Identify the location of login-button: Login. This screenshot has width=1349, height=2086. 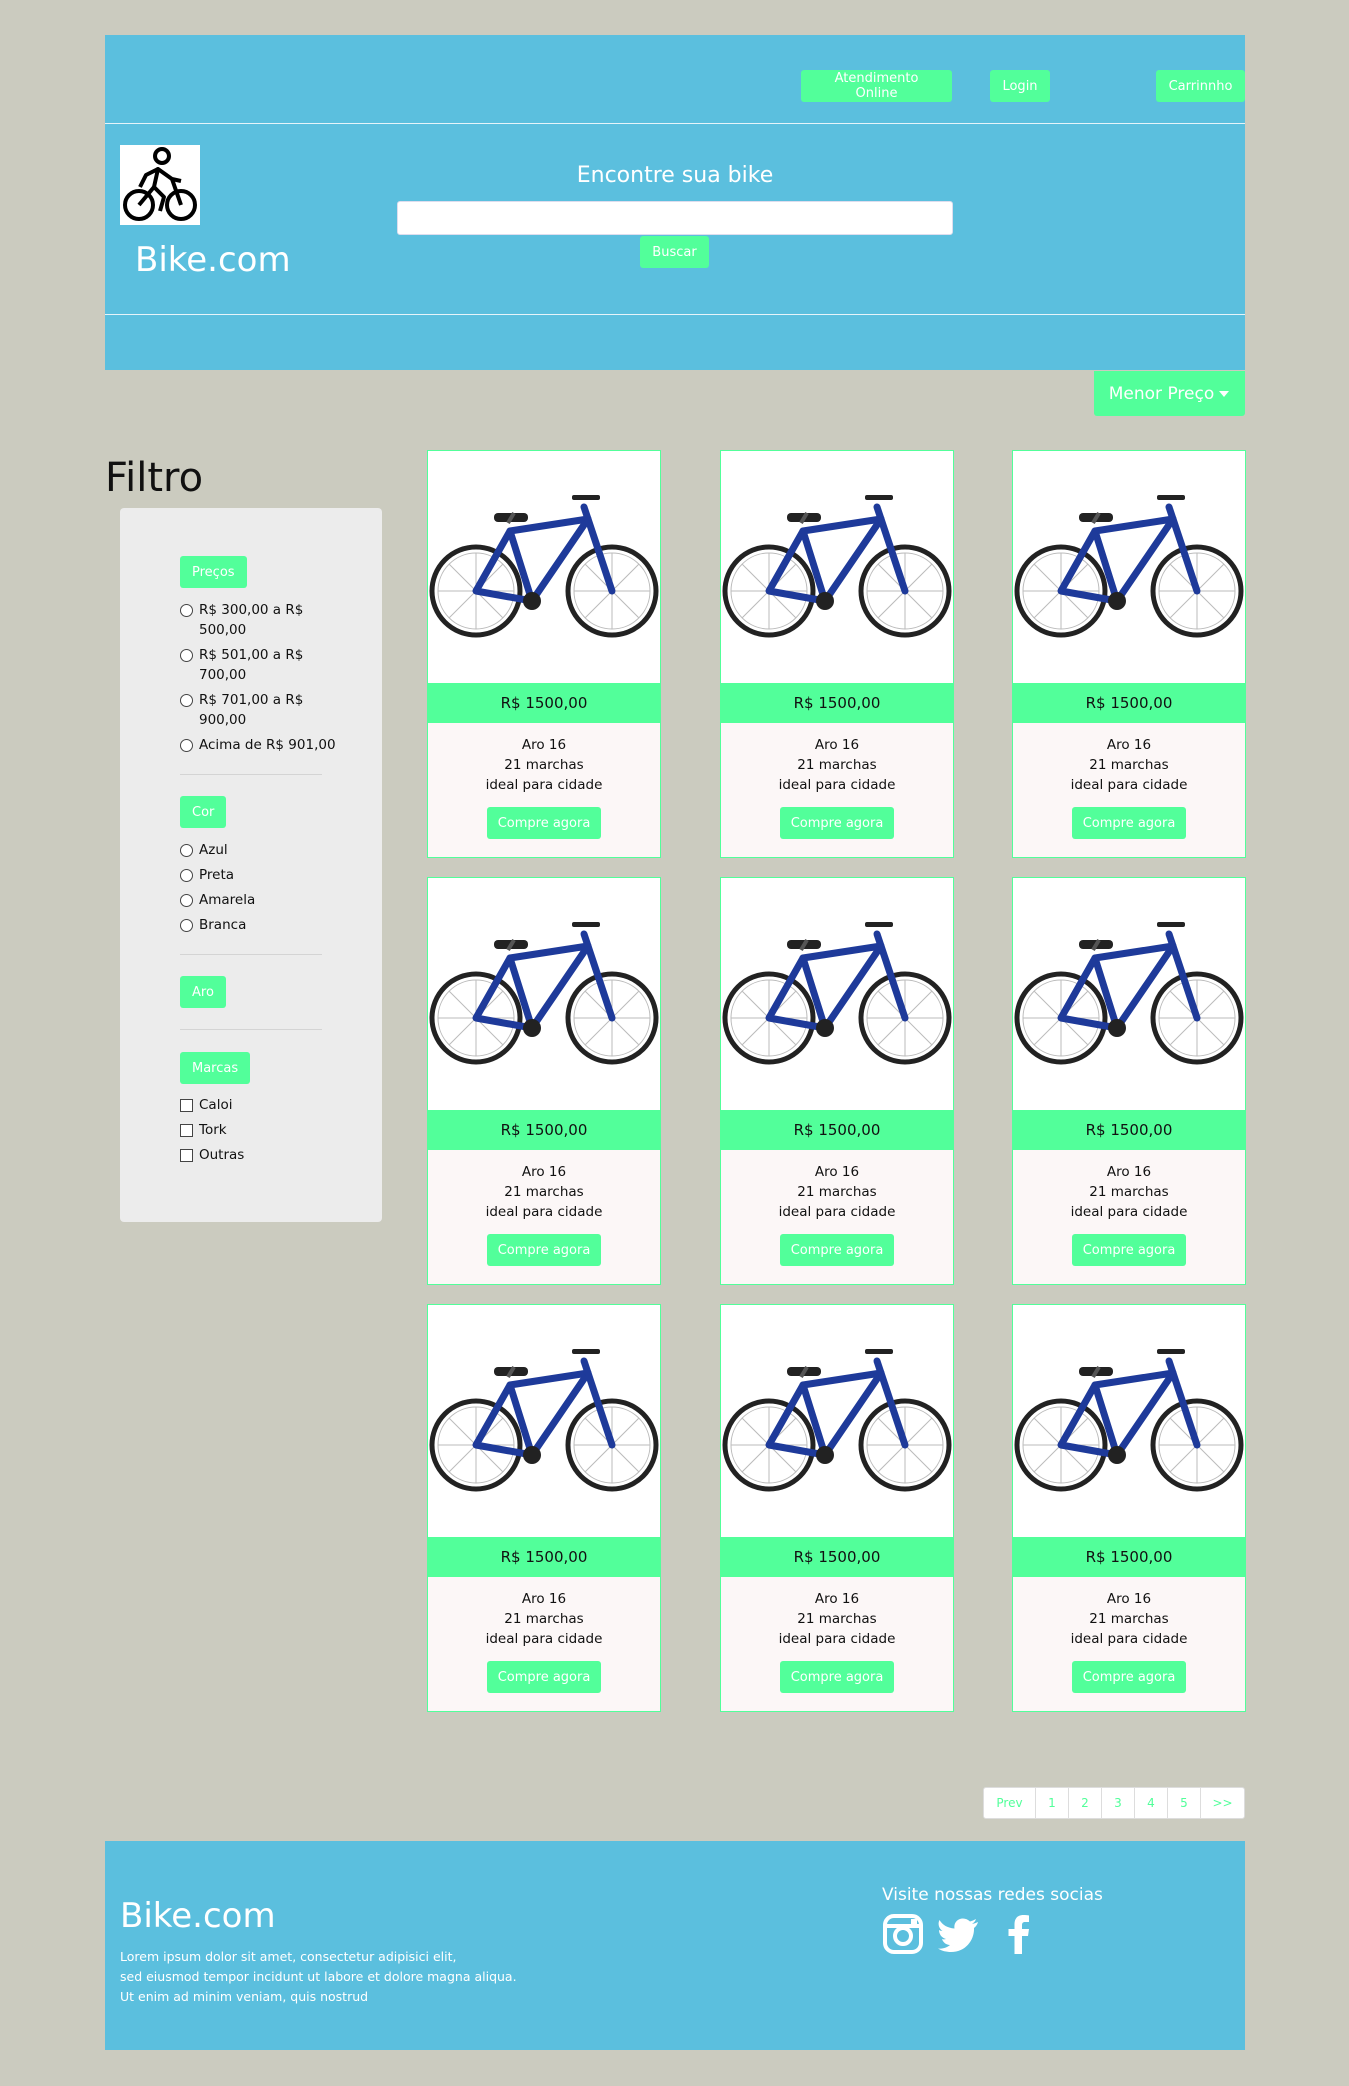
(1020, 86).